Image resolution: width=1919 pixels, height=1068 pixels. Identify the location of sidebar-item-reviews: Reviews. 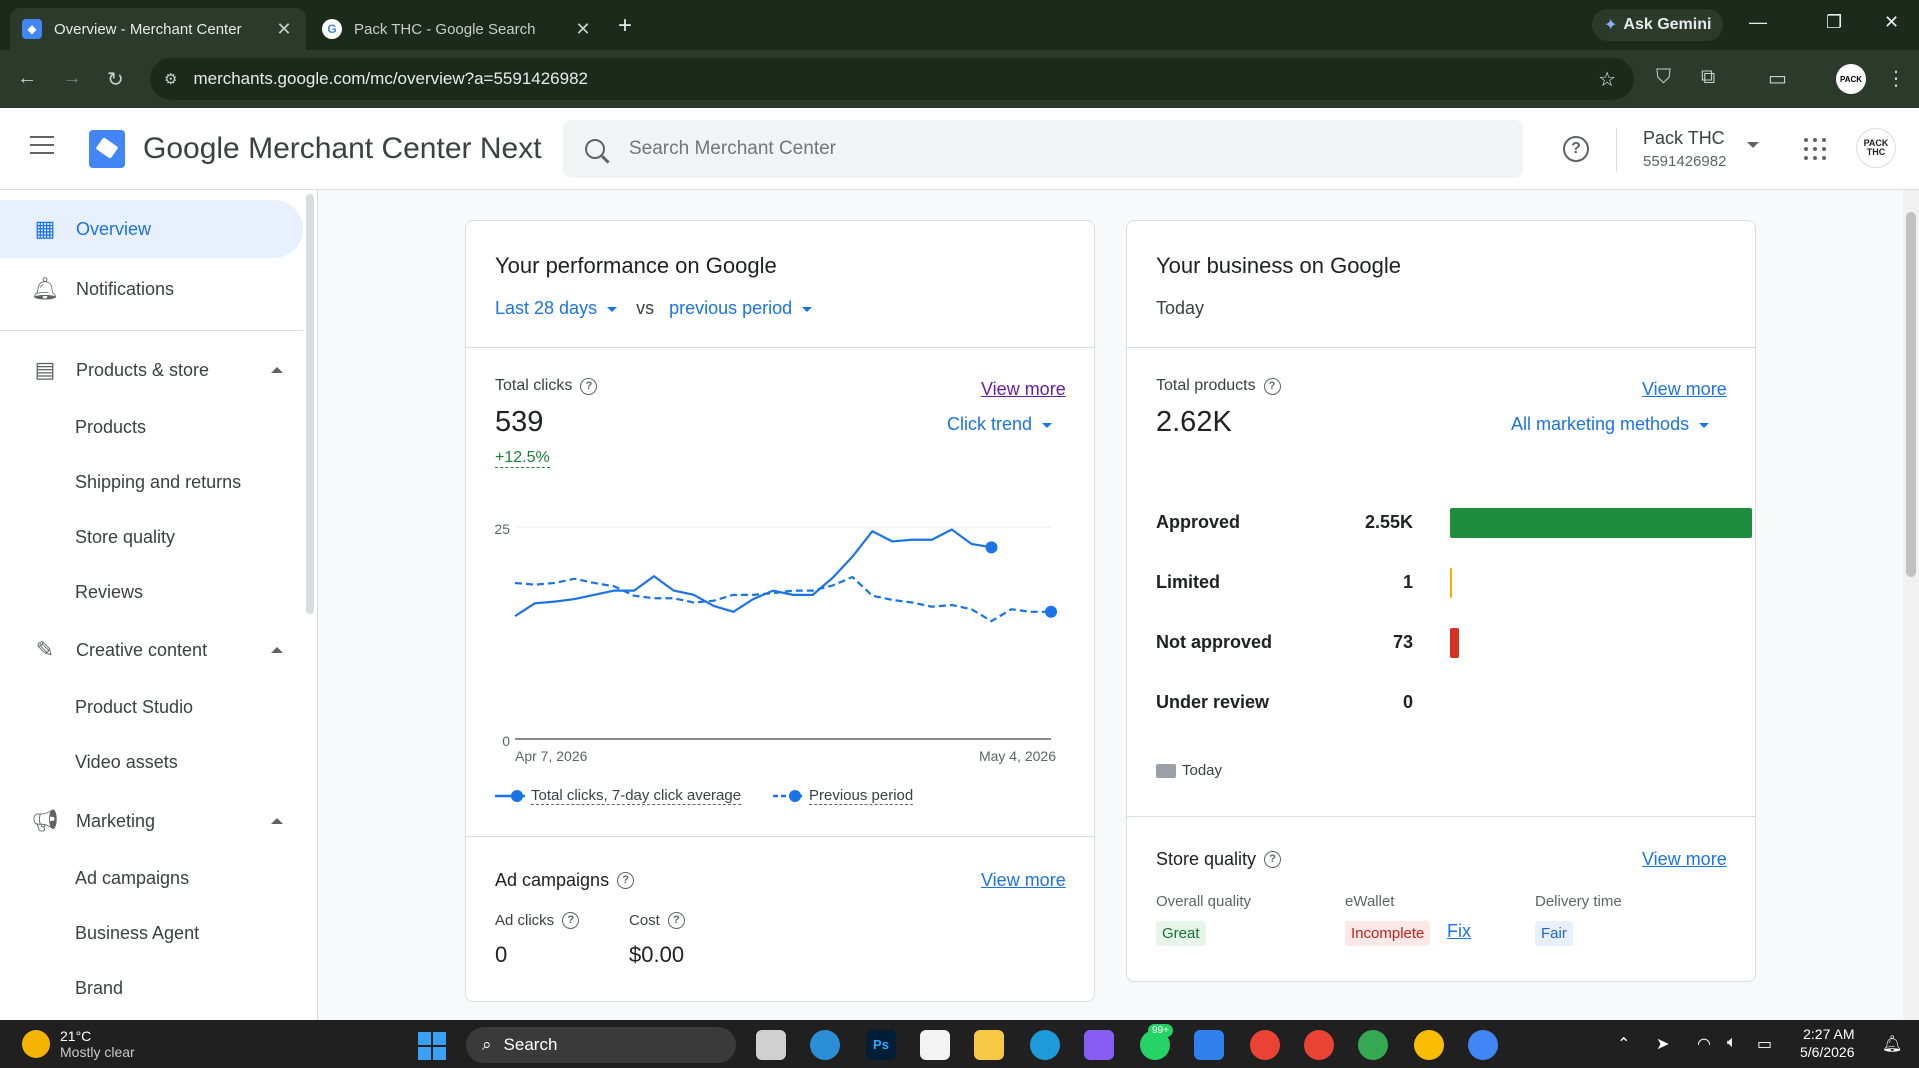
(109, 592).